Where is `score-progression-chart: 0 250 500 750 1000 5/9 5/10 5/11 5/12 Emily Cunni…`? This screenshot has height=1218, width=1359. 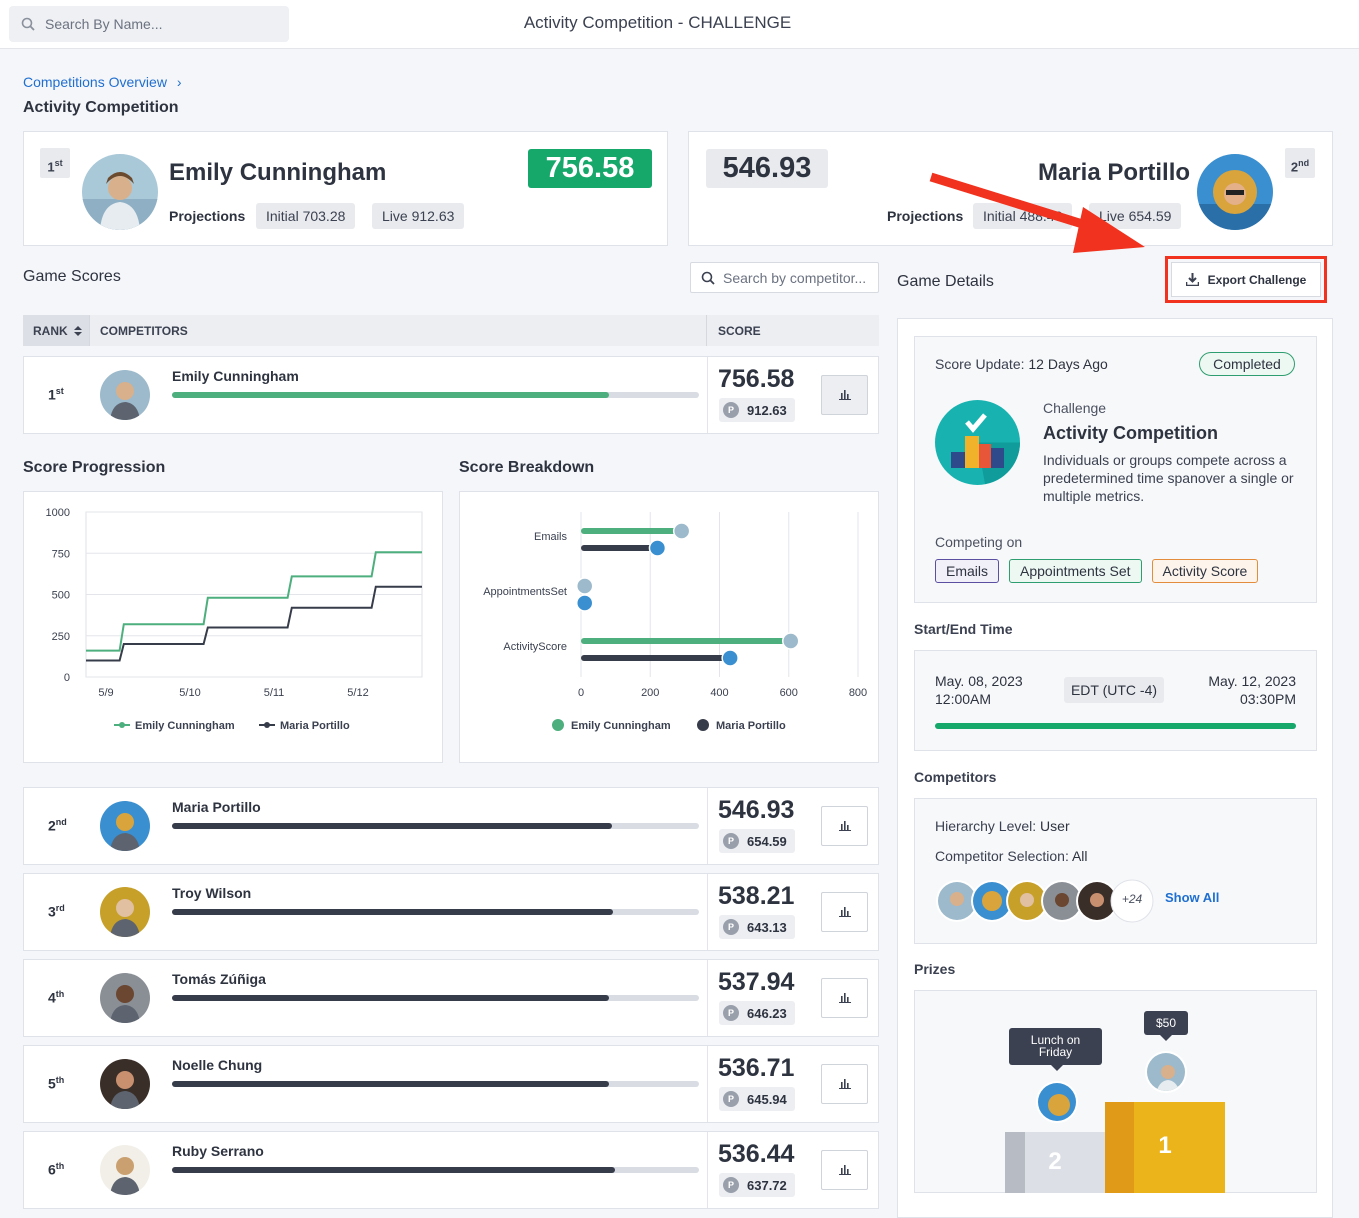
score-progression-chart: 0 250 500 750 1000 5/9 5/10 5/11 5/12 Emily Cunni… is located at coordinates (233, 627).